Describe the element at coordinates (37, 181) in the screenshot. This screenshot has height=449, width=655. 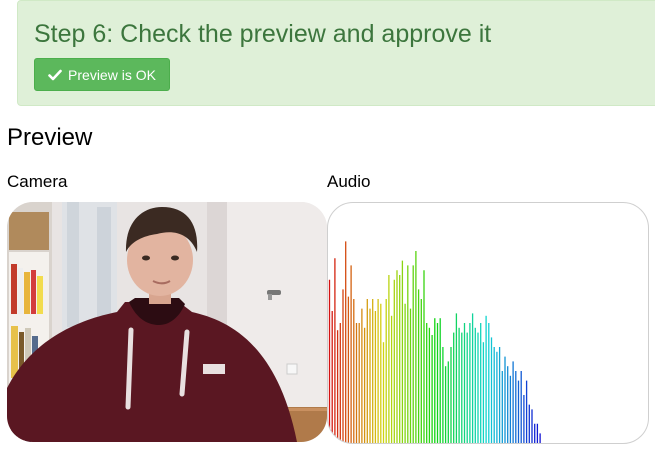
I see `camera-label: Camera` at that location.